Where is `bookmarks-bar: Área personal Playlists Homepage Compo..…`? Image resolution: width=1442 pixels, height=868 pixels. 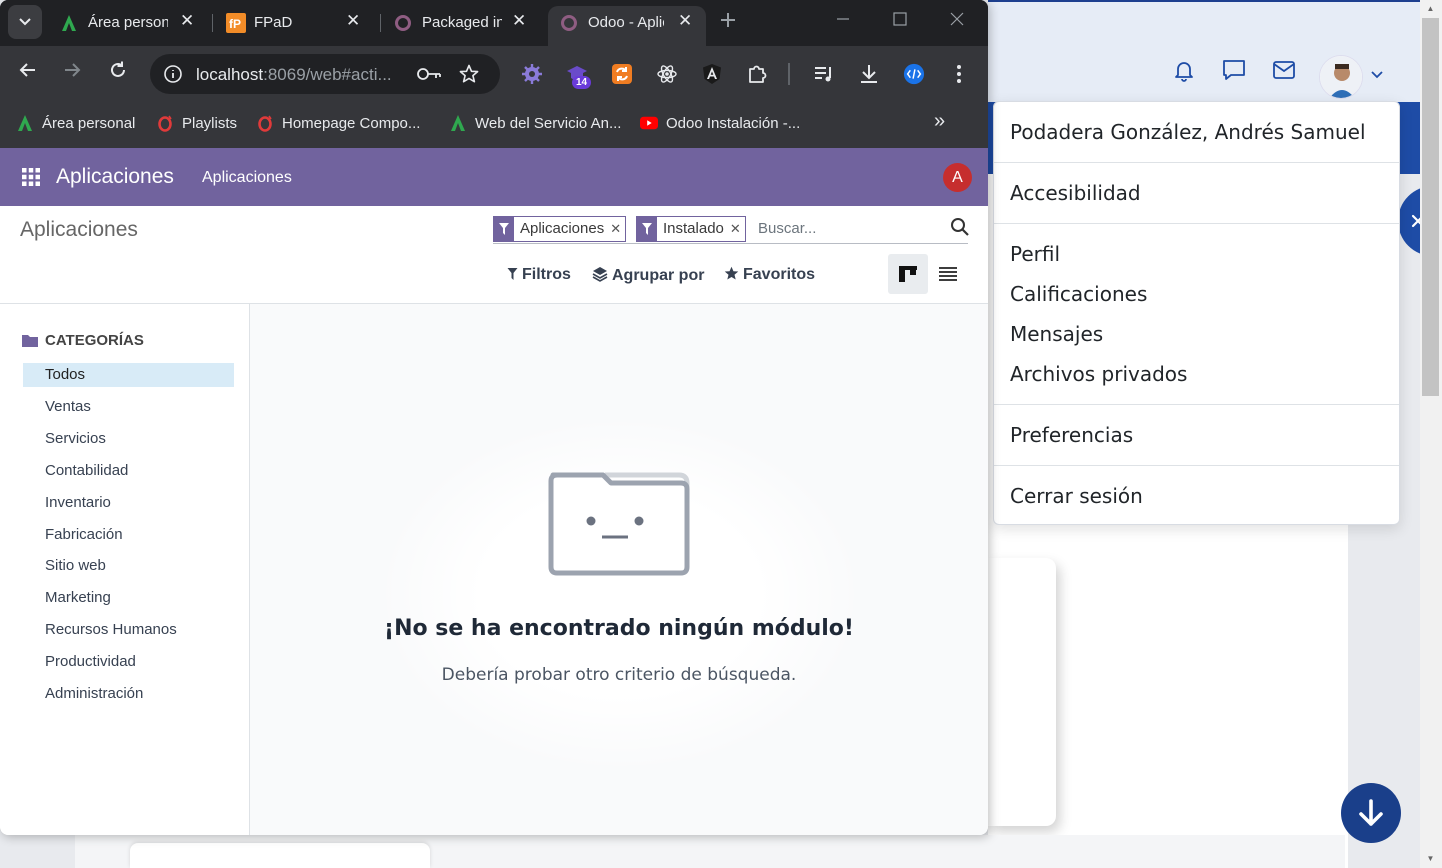 bookmarks-bar: Área personal Playlists Homepage Compo..… is located at coordinates (494, 125).